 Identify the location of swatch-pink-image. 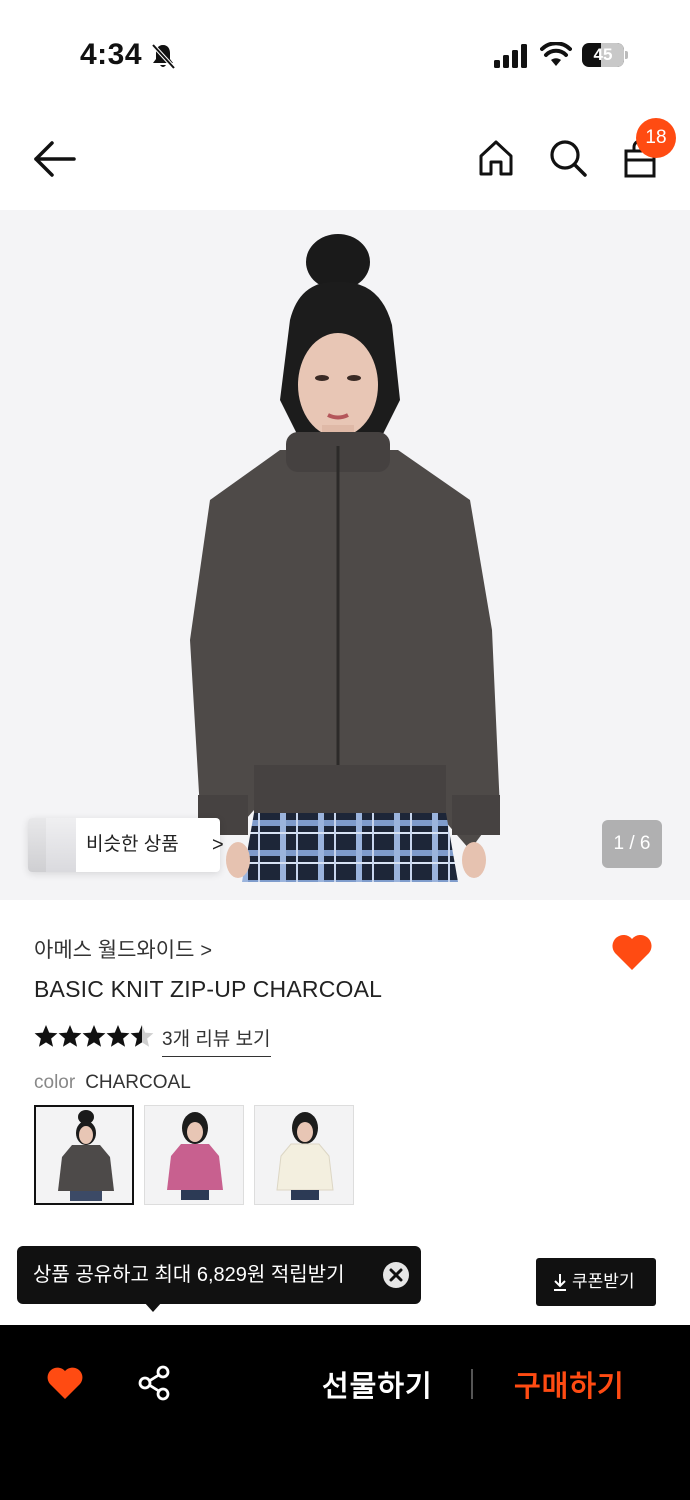
(194, 1155).